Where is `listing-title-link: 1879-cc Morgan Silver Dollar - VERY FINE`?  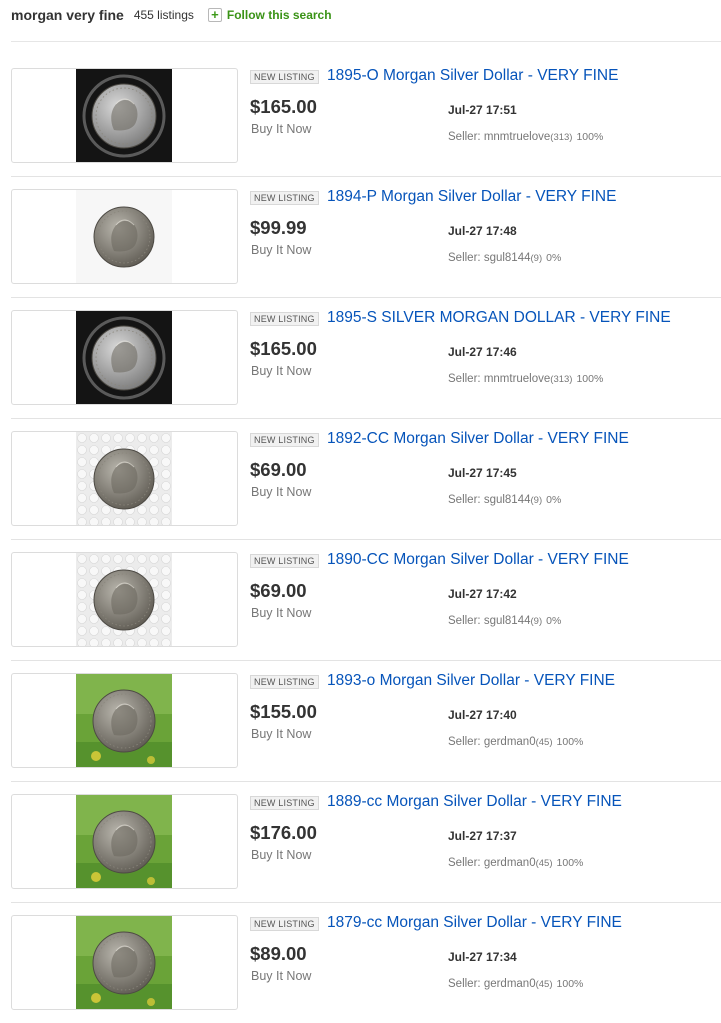
listing-title-link: 1879-cc Morgan Silver Dollar - VERY FINE is located at coordinates (474, 923).